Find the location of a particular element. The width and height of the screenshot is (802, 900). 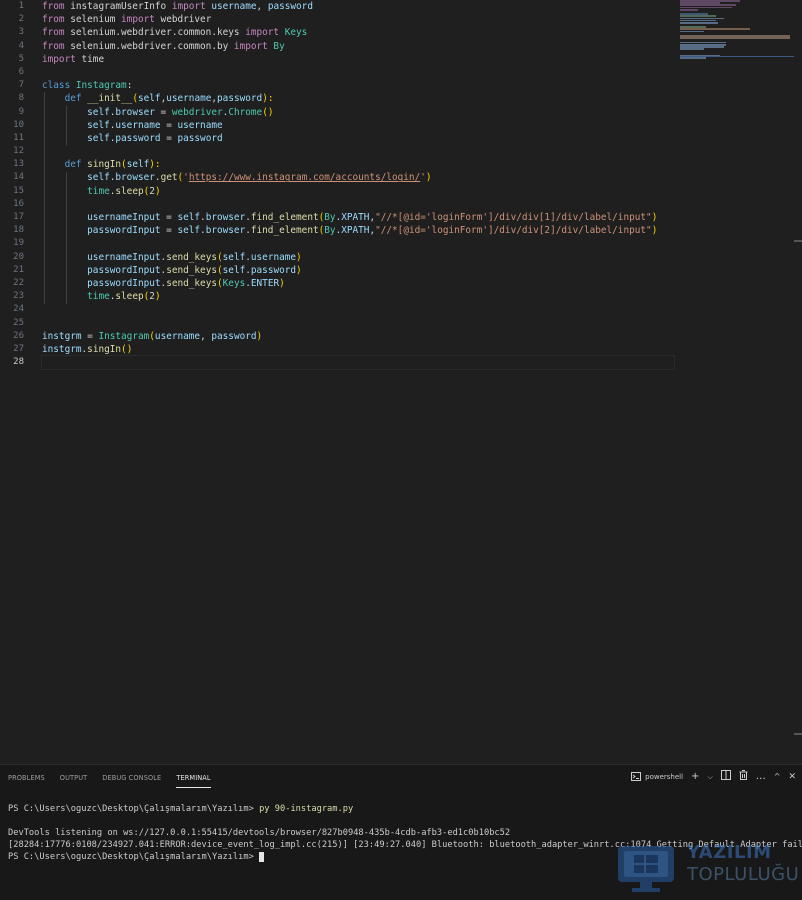

line-number: 20 is located at coordinates (18, 256).